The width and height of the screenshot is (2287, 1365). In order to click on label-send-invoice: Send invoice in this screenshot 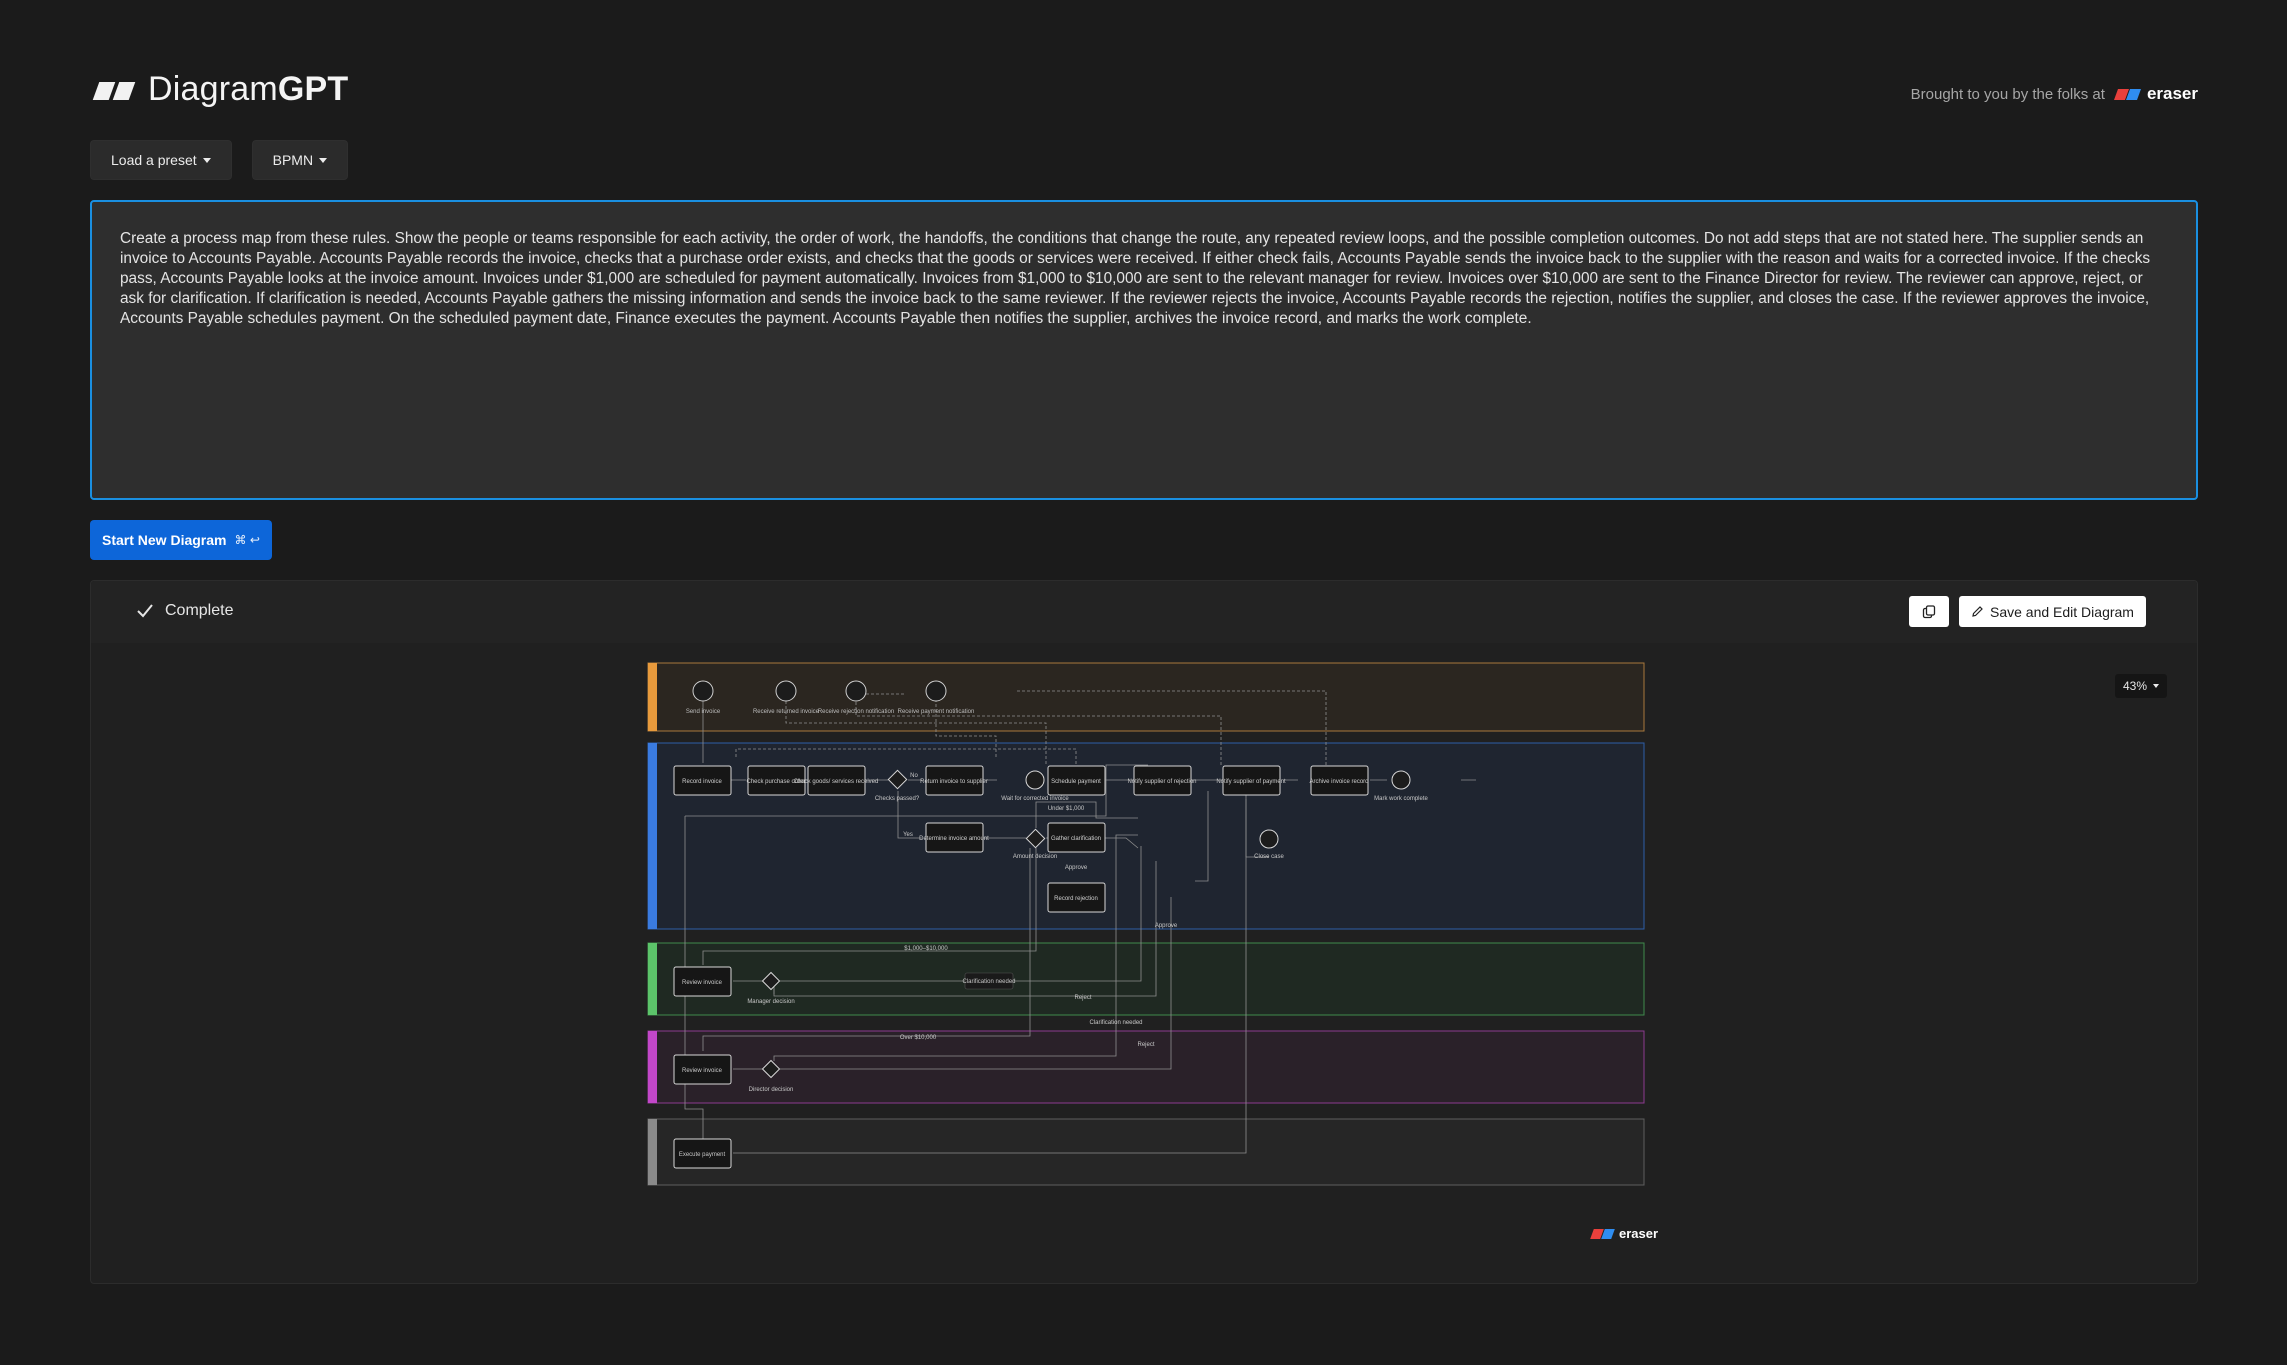, I will do `click(703, 712)`.